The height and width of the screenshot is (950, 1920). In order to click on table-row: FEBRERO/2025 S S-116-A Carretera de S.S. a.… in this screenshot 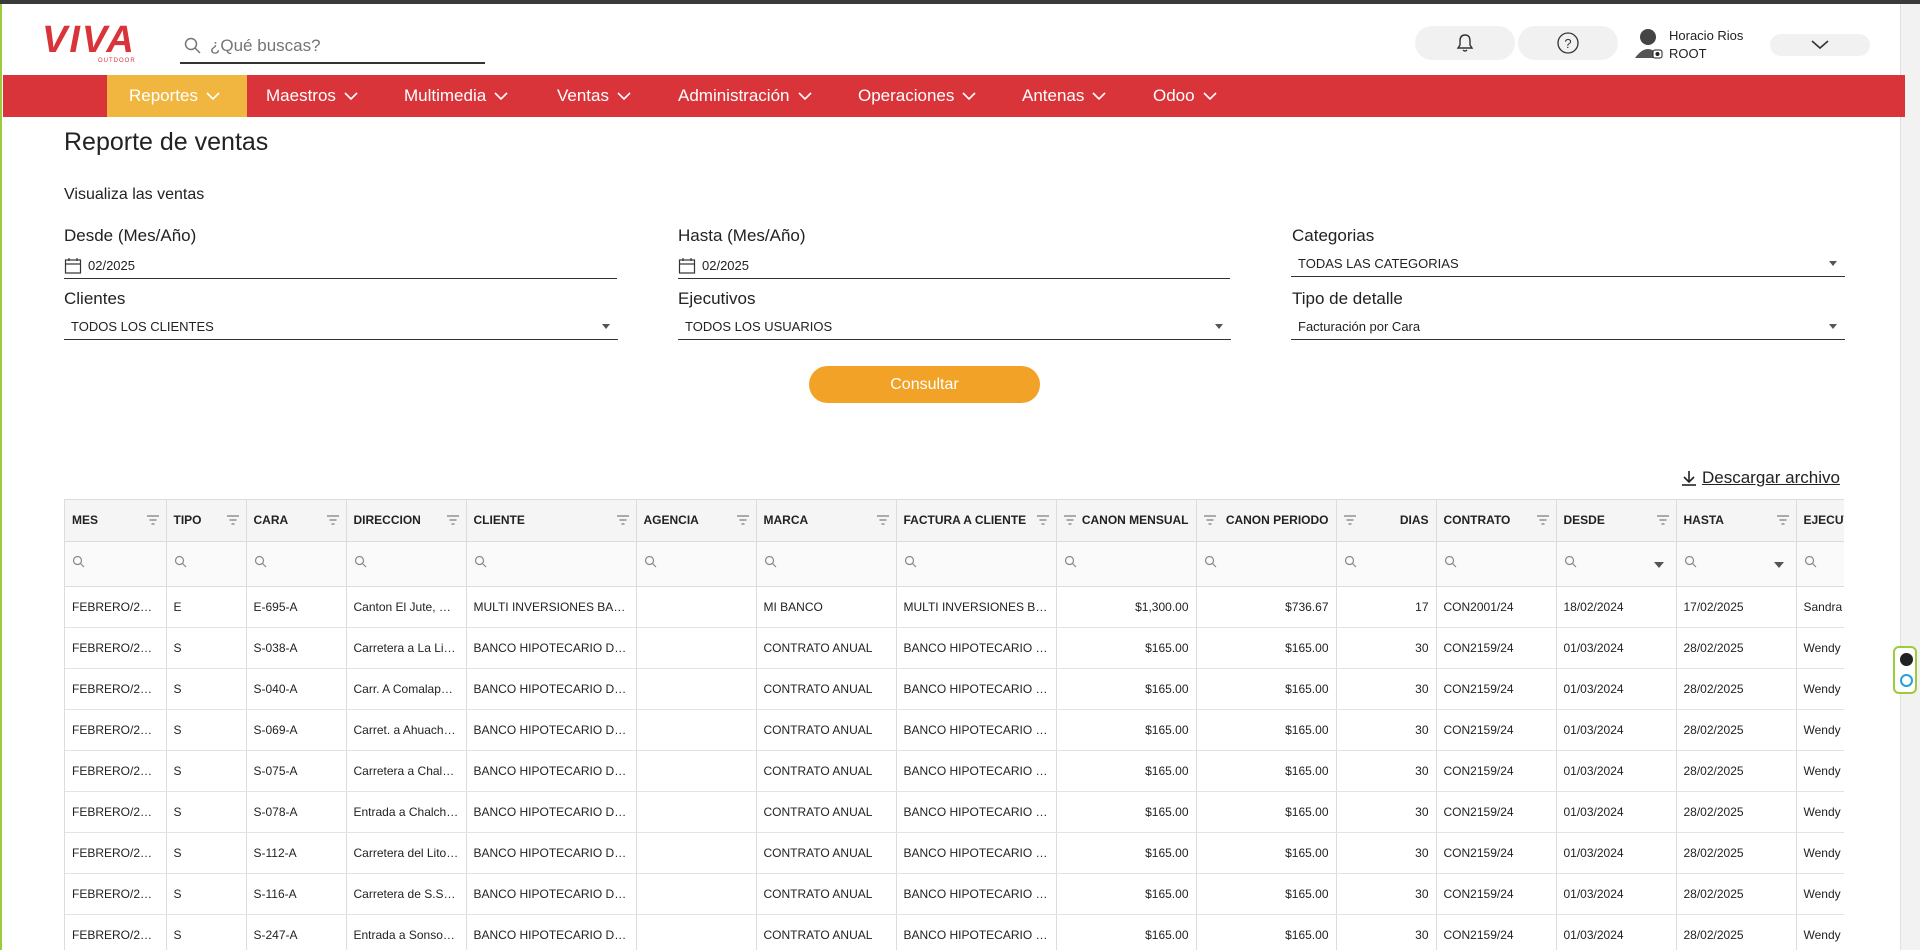, I will do `click(954, 894)`.